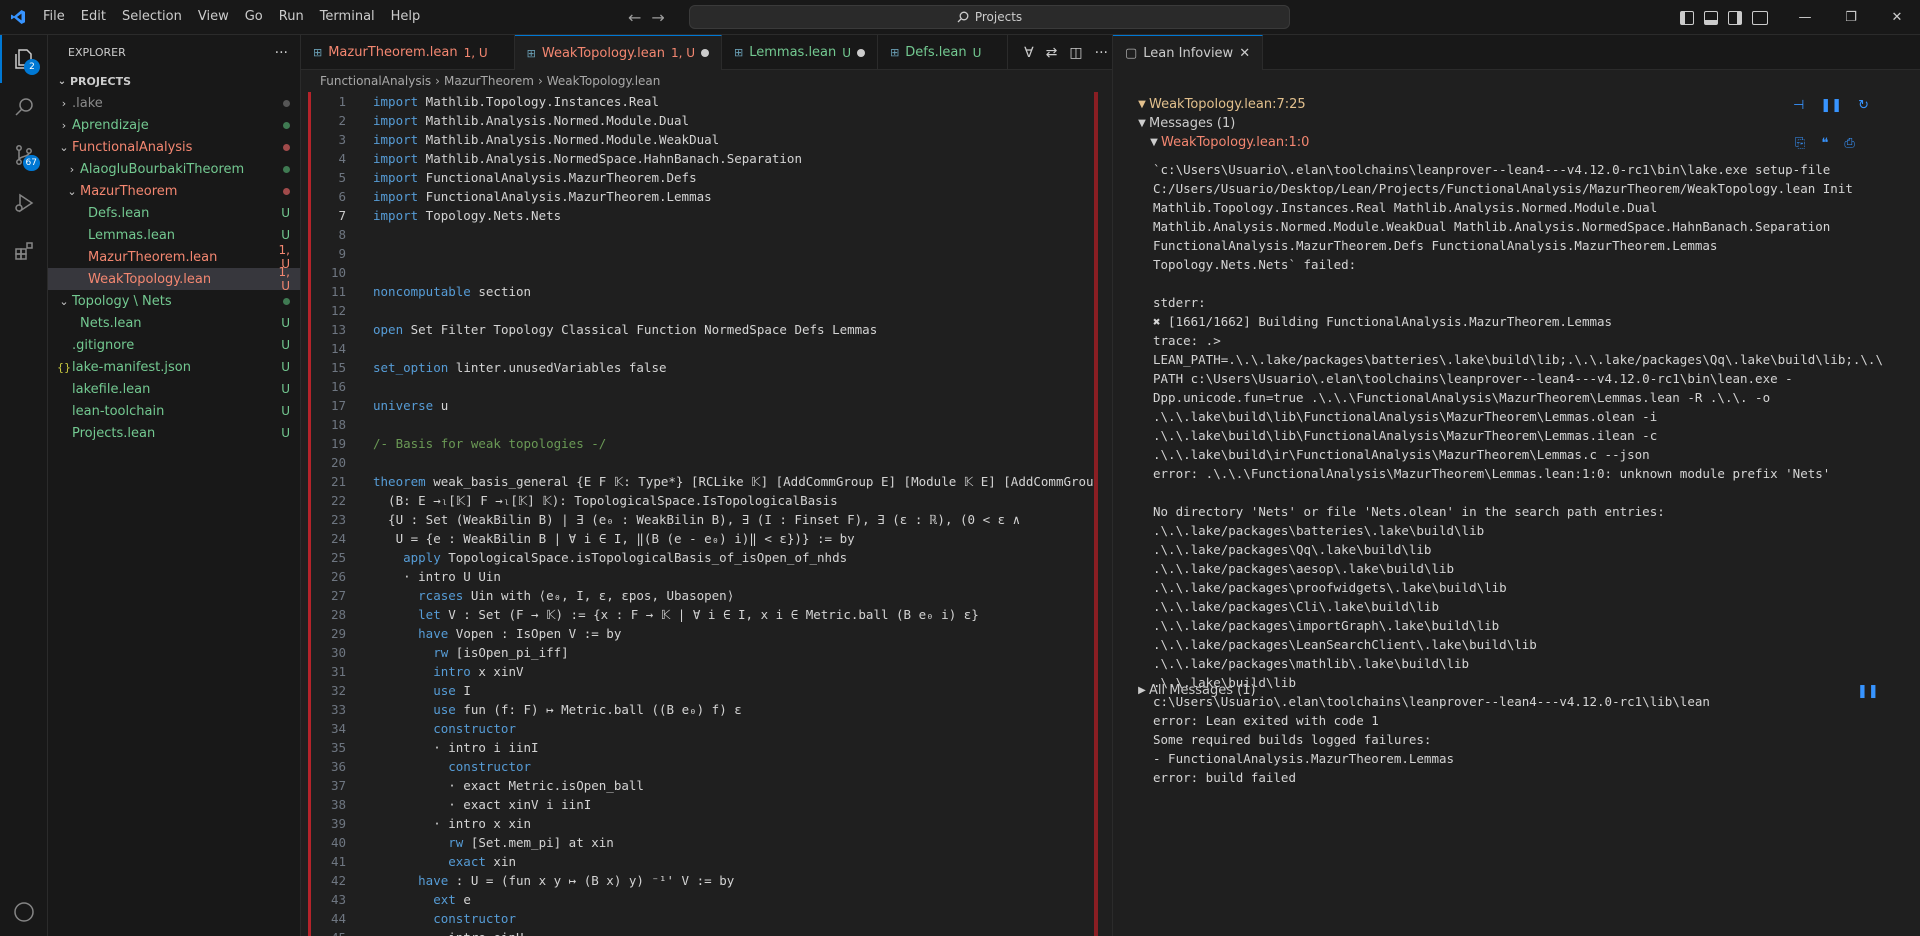 This screenshot has height=936, width=1920. I want to click on command-center-search: Projects, so click(989, 17).